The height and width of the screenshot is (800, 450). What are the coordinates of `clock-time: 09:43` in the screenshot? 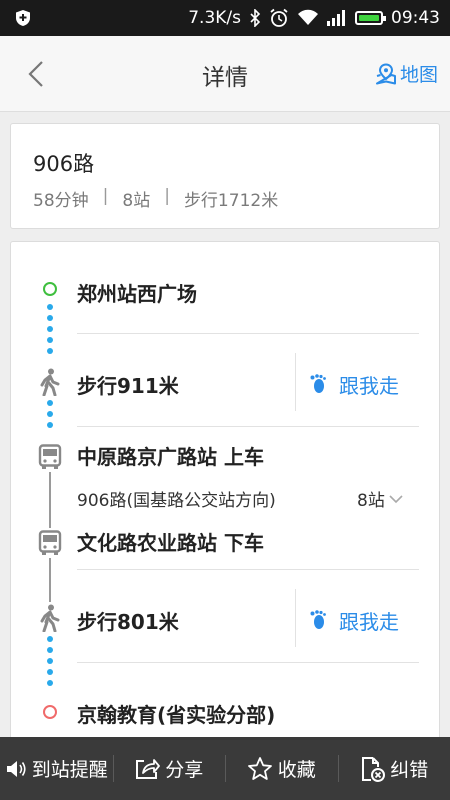 It's located at (415, 18).